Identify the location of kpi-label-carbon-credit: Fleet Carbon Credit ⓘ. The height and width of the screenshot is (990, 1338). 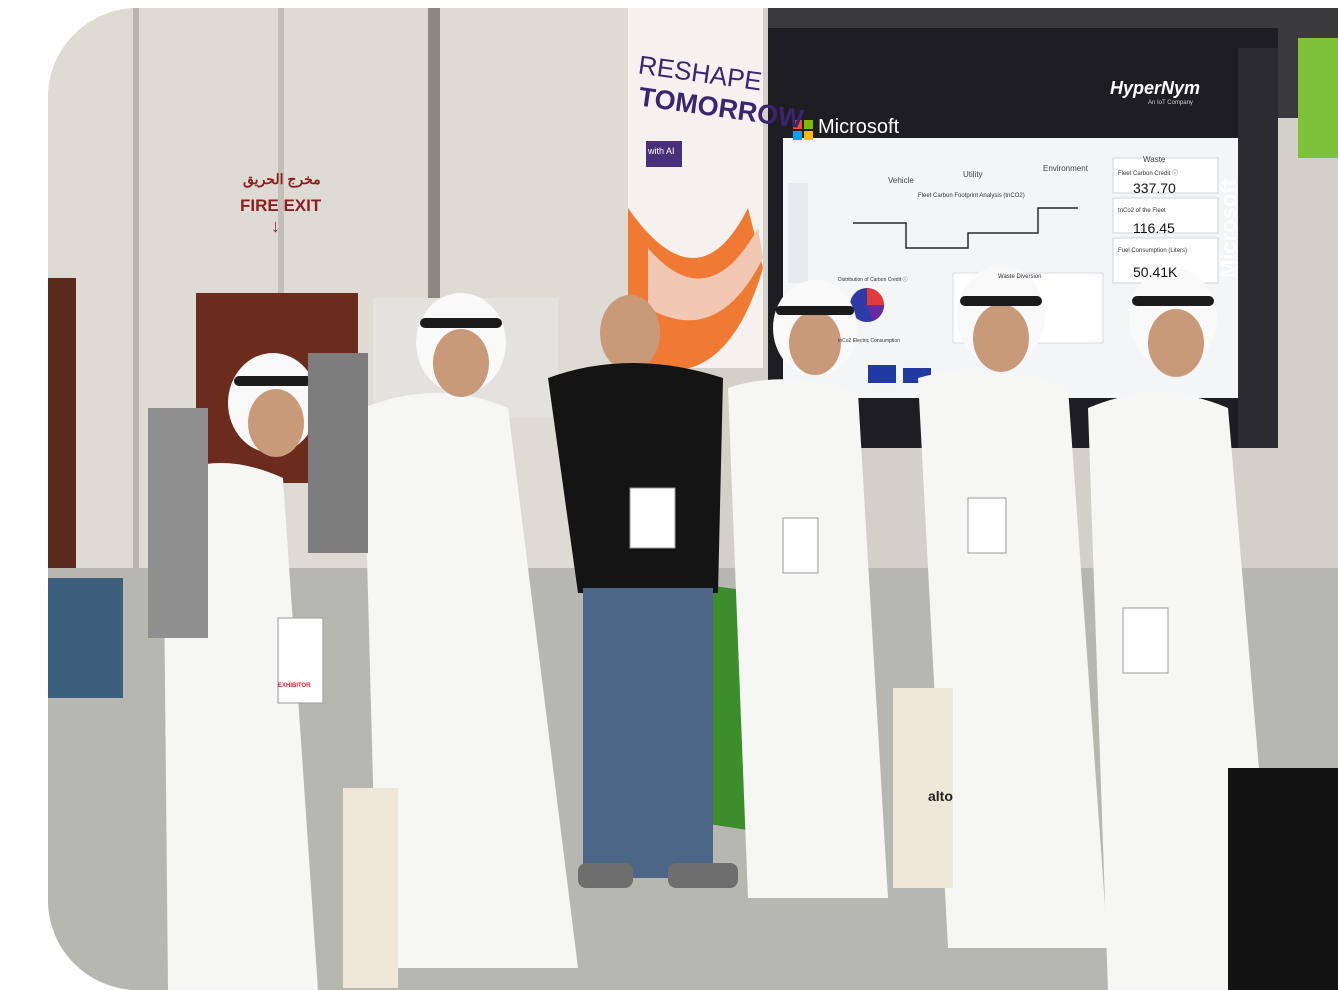
(1148, 174).